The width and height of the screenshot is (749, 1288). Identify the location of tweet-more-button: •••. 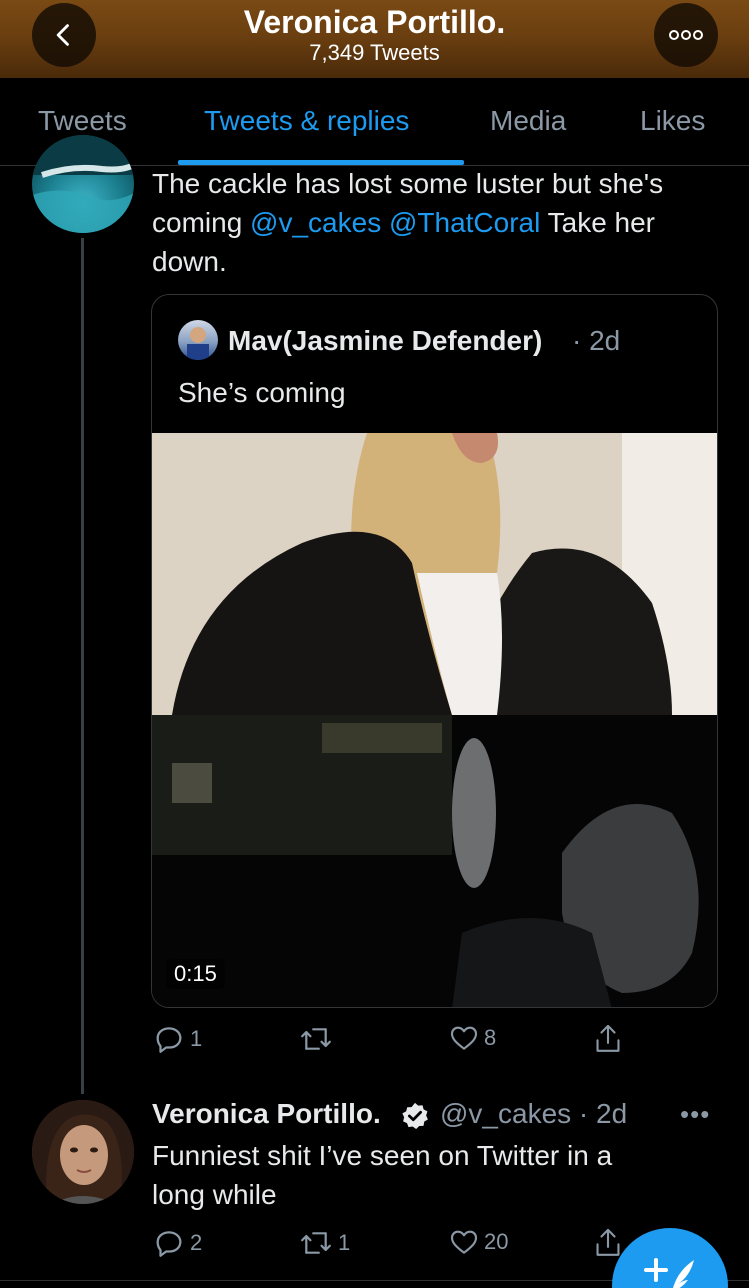
(695, 1114).